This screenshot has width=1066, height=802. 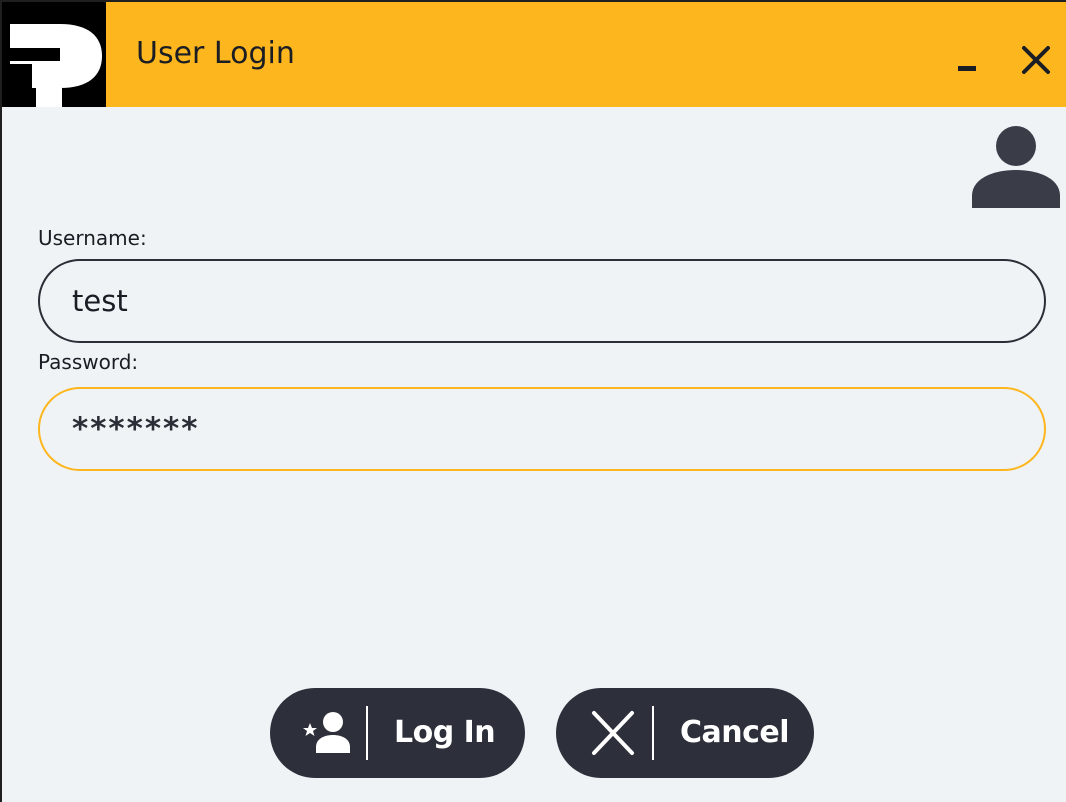 What do you see at coordinates (445, 732) in the screenshot?
I see `login-button-label: Log In` at bounding box center [445, 732].